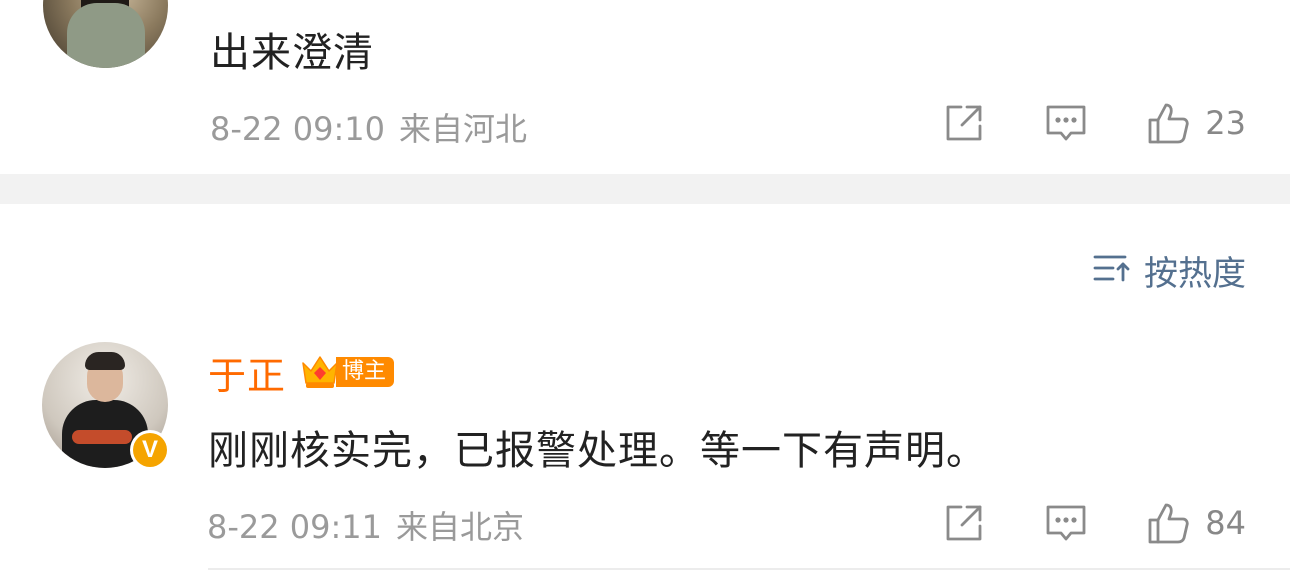 The height and width of the screenshot is (575, 1290). Describe the element at coordinates (1093, 523) in the screenshot. I see `comment-actions: 84` at that location.